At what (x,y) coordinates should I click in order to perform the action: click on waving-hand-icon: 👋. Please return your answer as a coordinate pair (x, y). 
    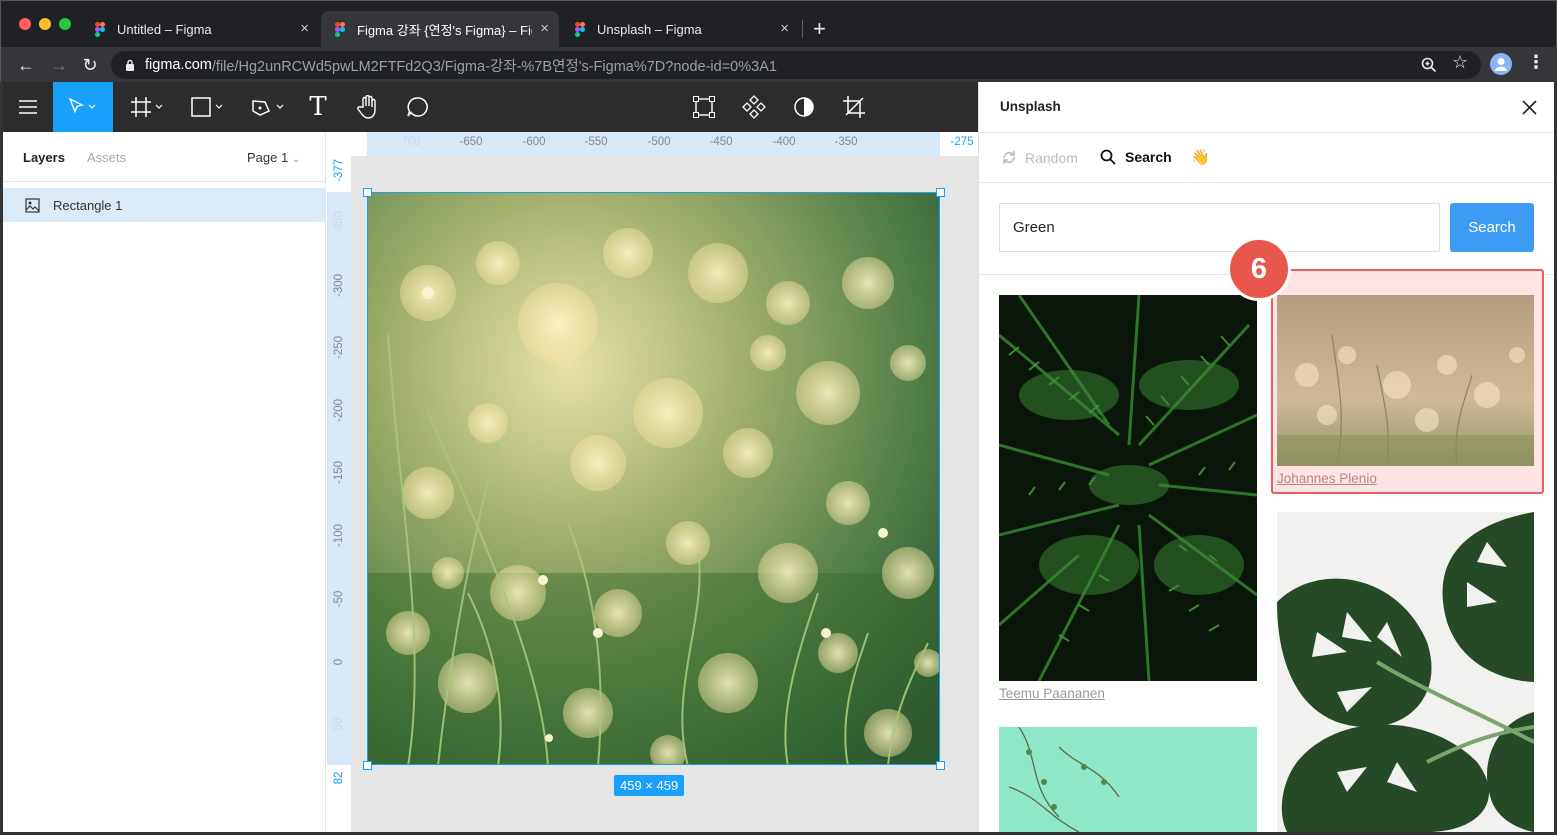
    Looking at the image, I should click on (1200, 157).